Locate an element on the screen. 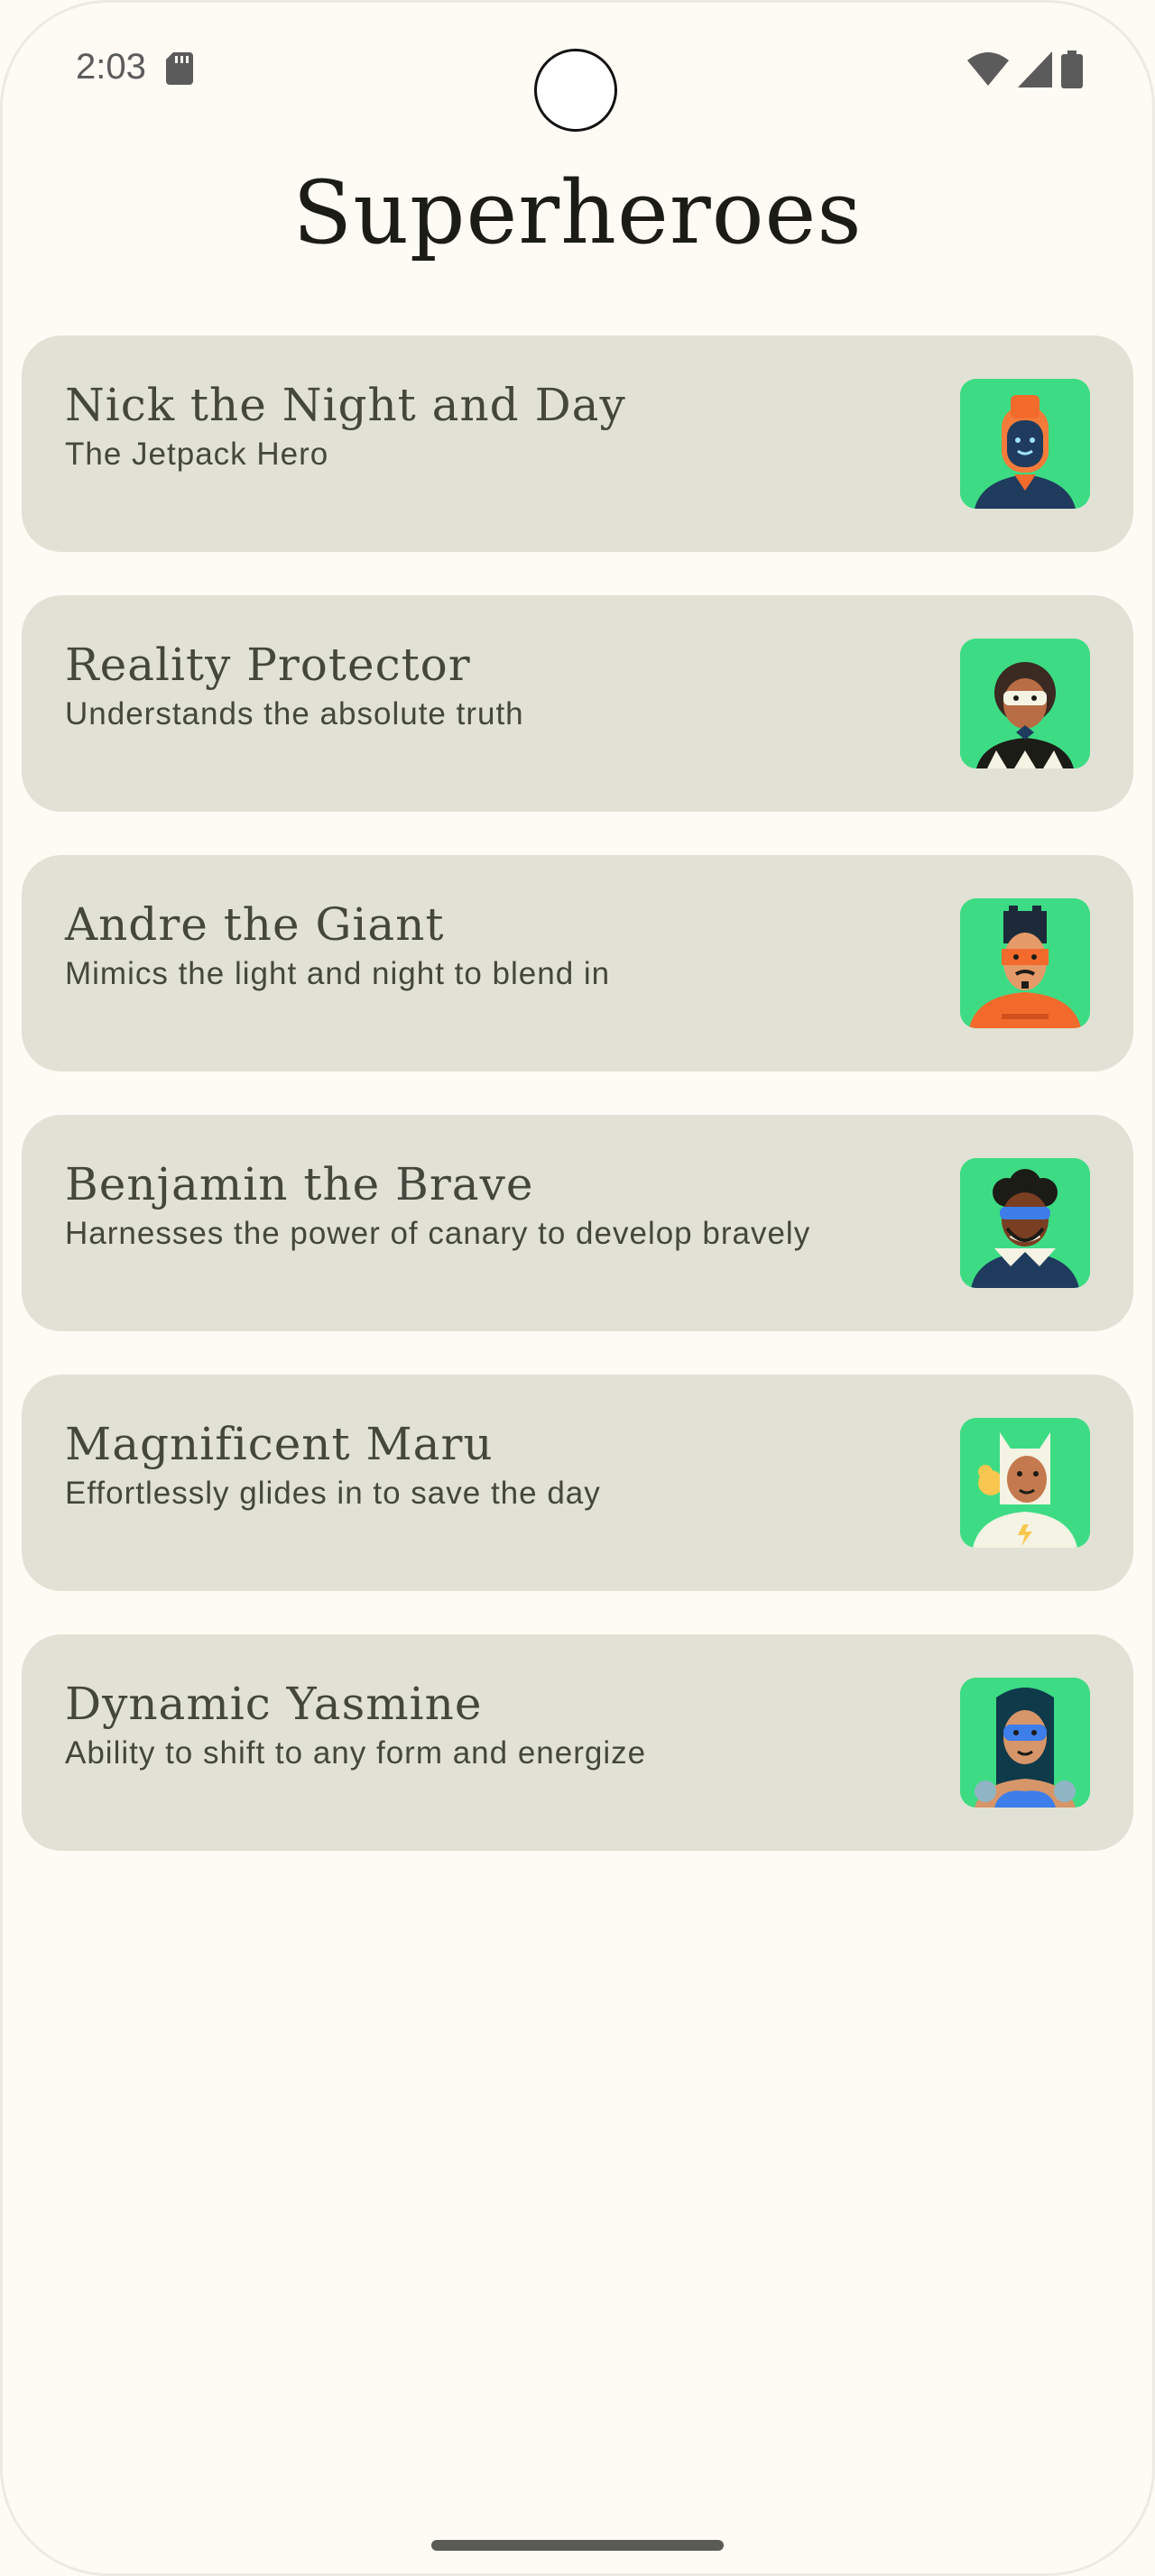  battery-icon is located at coordinates (1072, 72).